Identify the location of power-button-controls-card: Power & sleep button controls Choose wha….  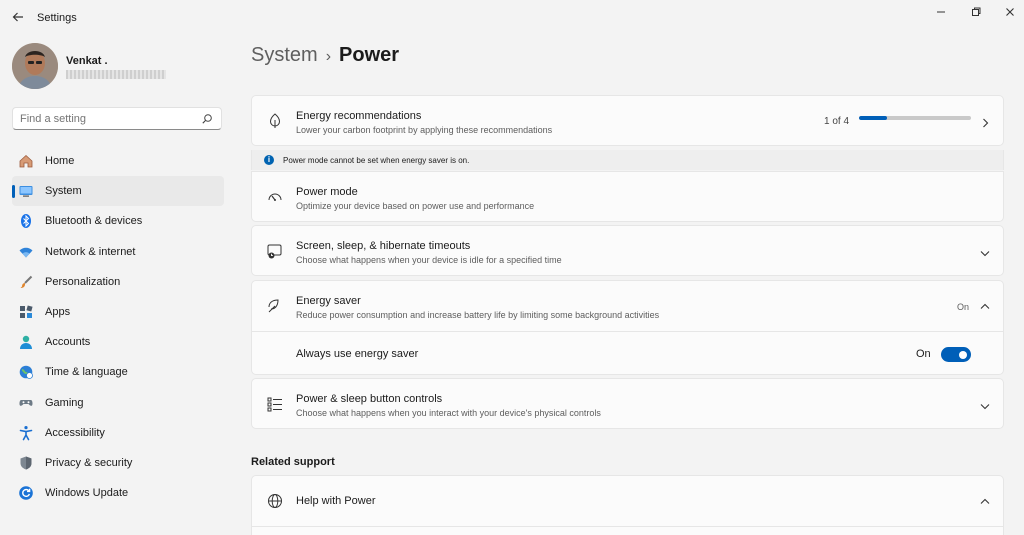
(627, 403).